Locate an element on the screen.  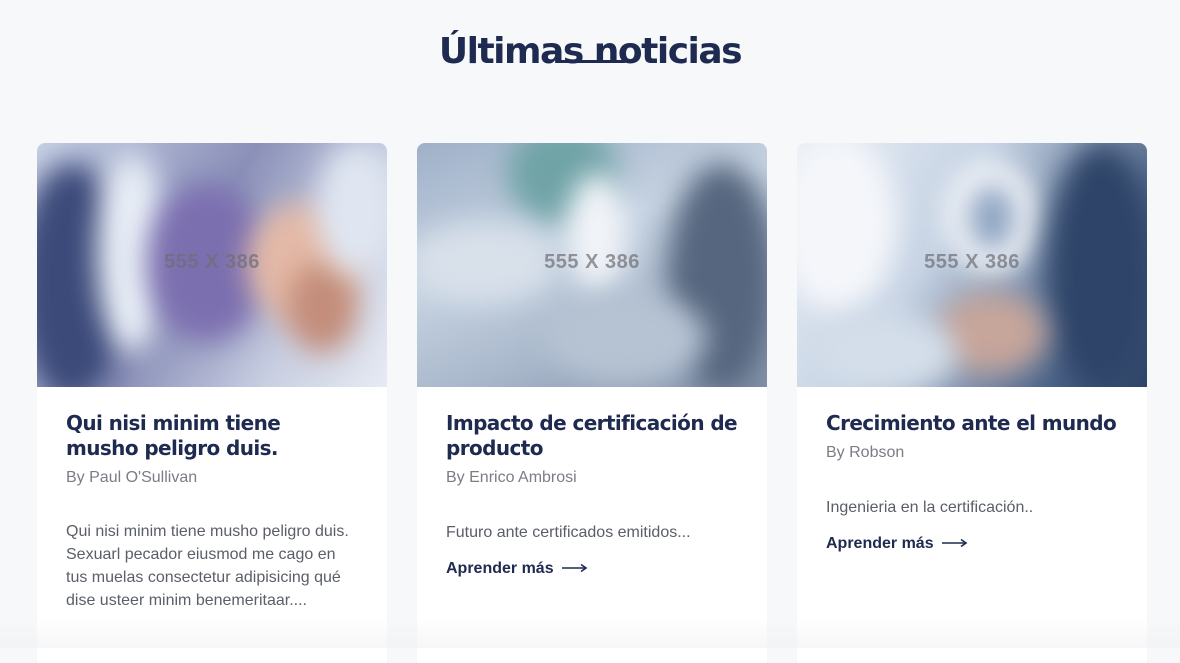
card-title: Crecimiento ante el mundo is located at coordinates (972, 423).